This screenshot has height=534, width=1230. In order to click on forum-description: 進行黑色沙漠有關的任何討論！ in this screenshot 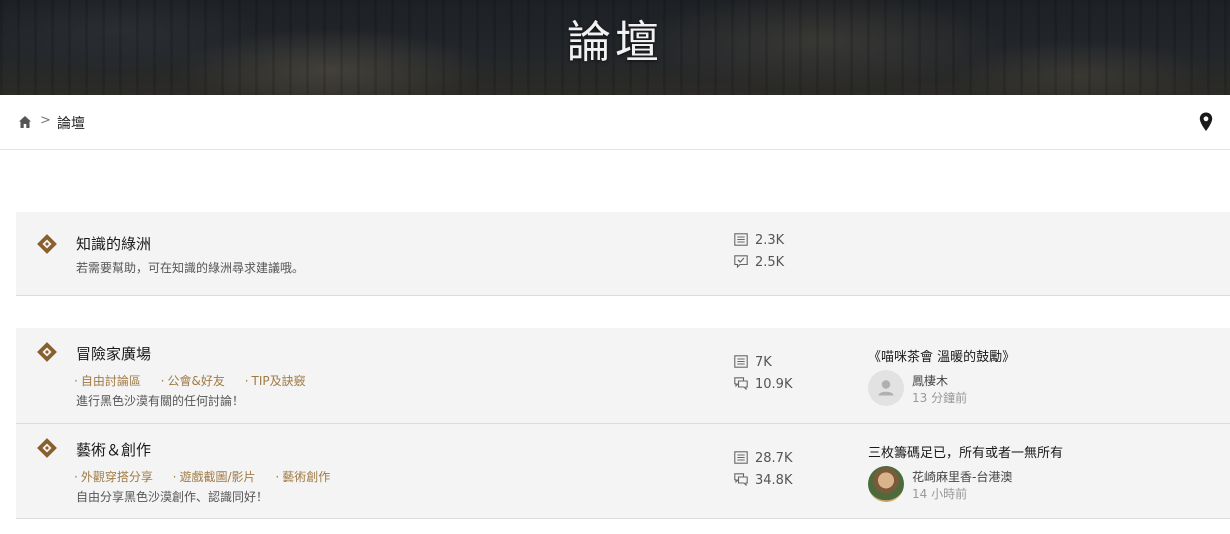, I will do `click(160, 401)`.